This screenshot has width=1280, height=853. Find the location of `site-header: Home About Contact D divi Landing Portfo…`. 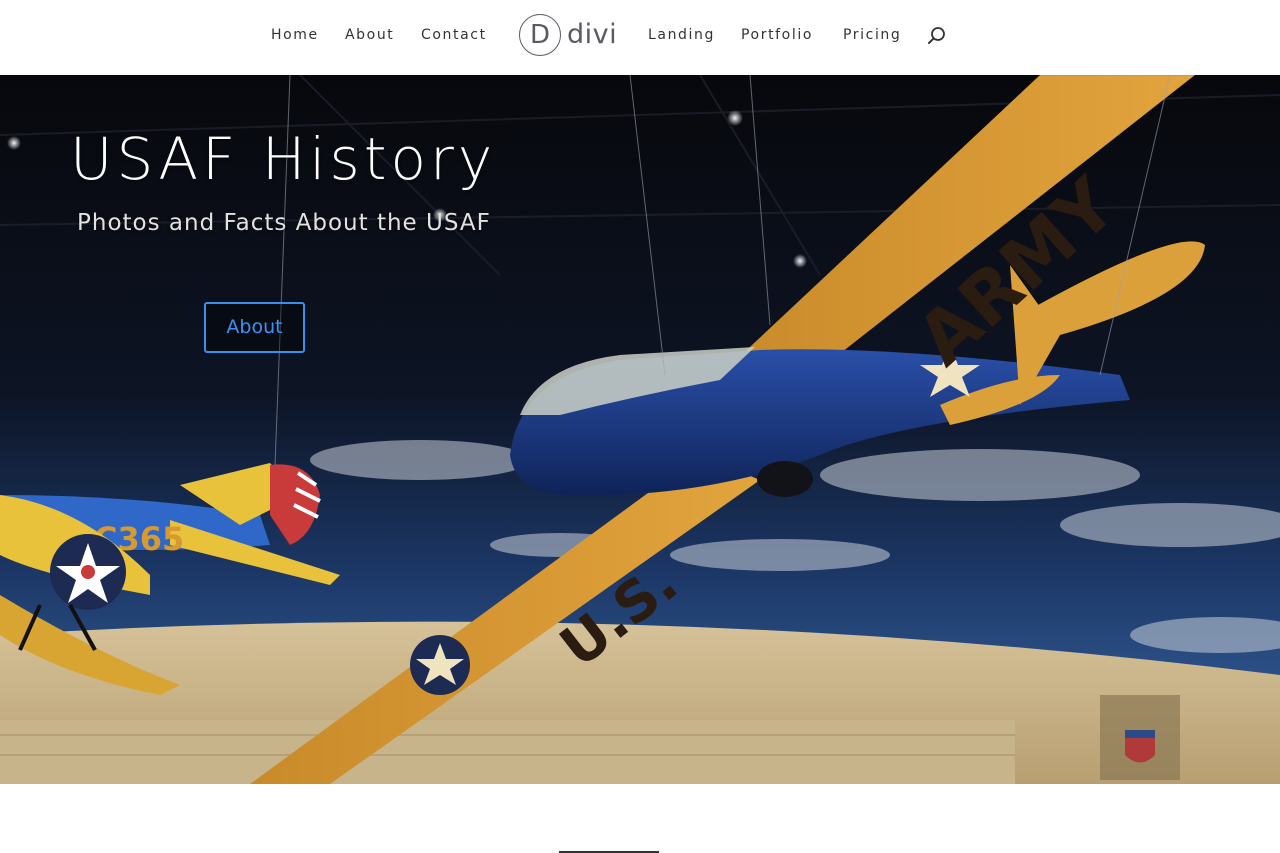

site-header: Home About Contact D divi Landing Portfo… is located at coordinates (640, 37).